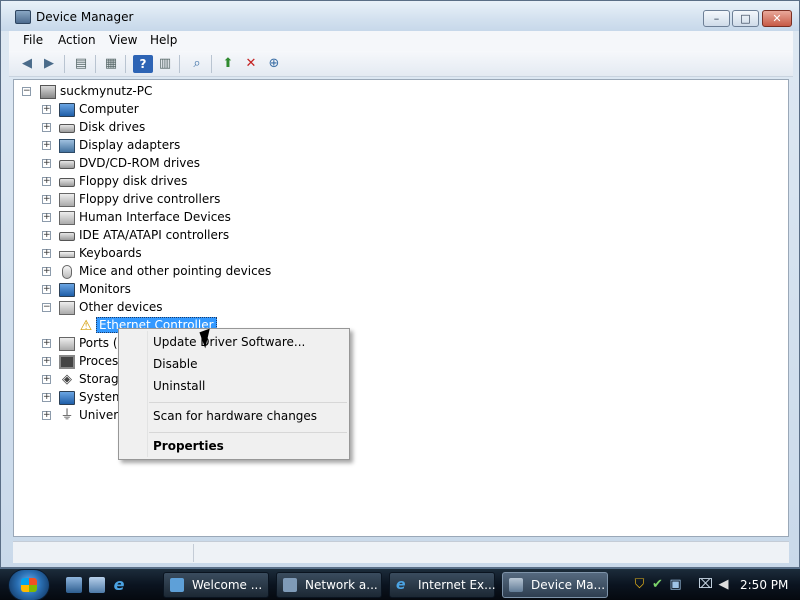 This screenshot has width=800, height=600. I want to click on network-disconnected-icon: ⌧, so click(705, 584).